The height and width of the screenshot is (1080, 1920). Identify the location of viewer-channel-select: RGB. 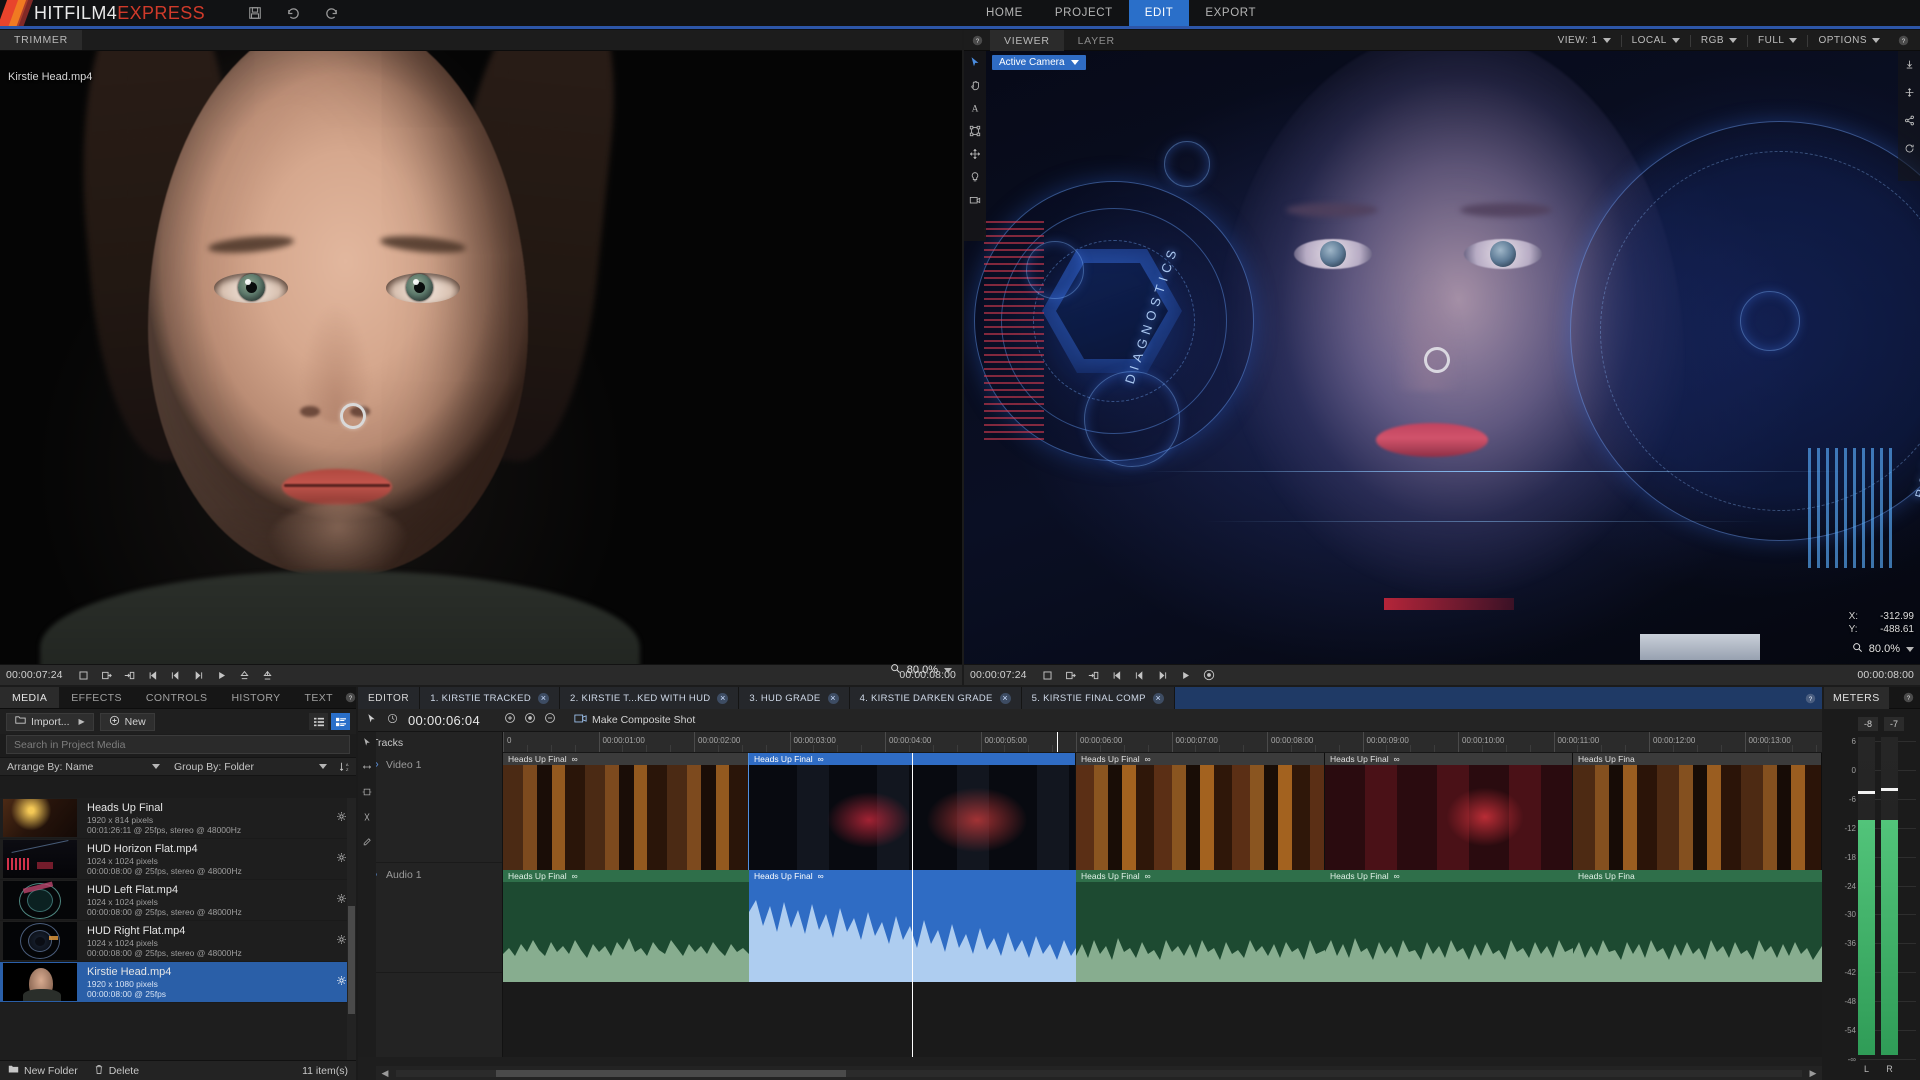
(1719, 40).